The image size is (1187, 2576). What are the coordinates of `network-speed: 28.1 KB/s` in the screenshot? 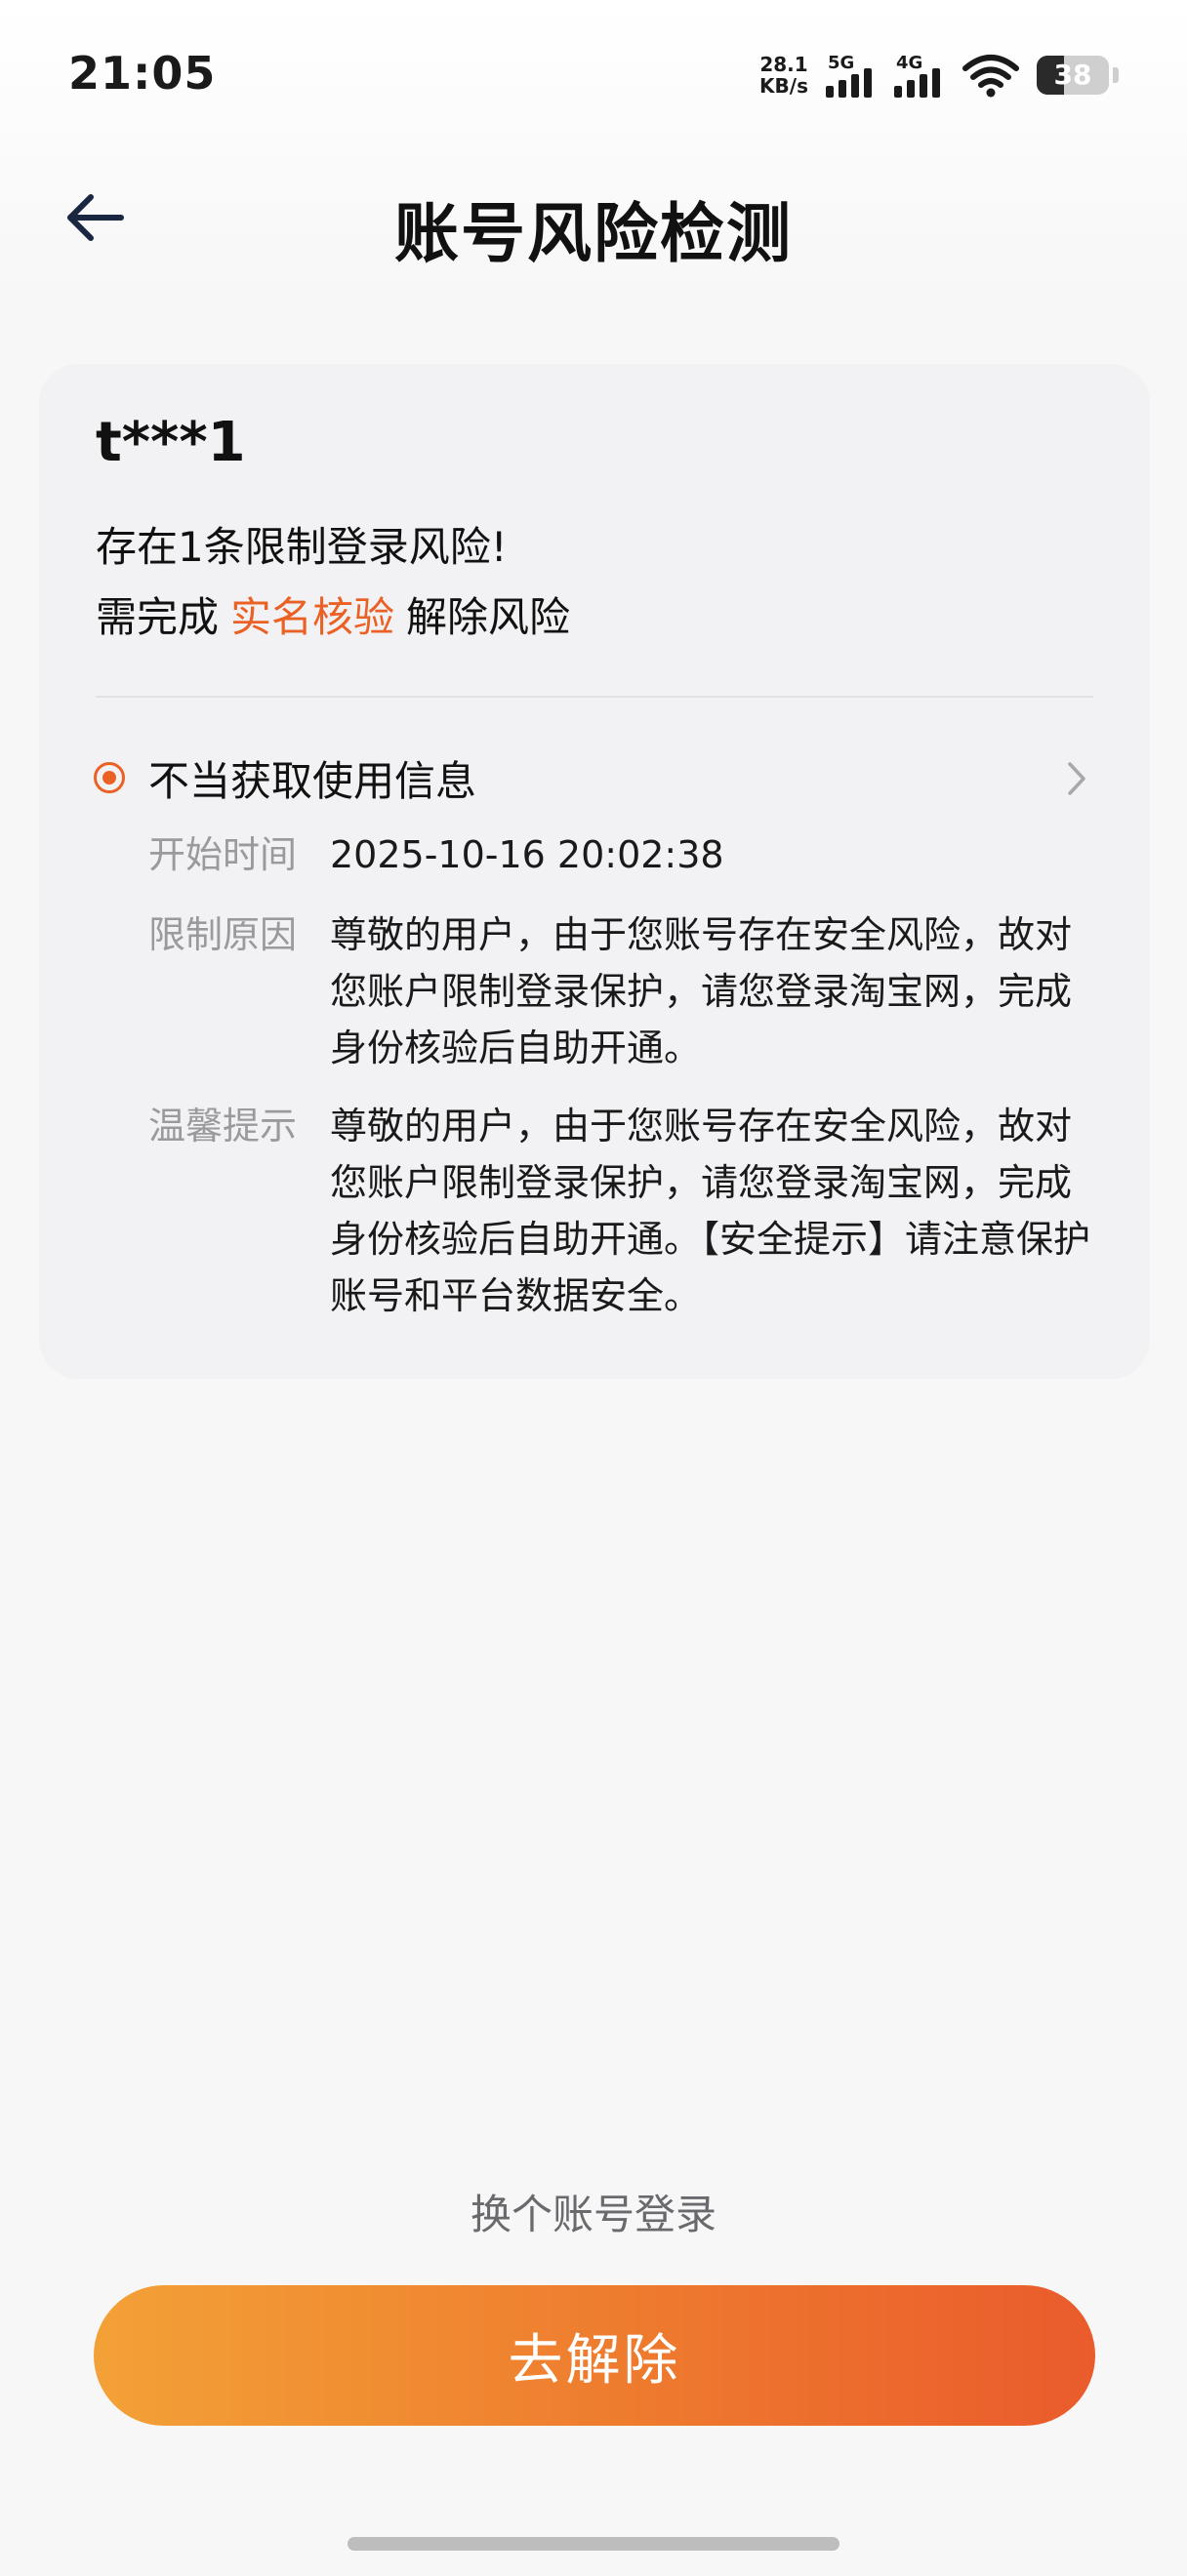 It's located at (783, 75).